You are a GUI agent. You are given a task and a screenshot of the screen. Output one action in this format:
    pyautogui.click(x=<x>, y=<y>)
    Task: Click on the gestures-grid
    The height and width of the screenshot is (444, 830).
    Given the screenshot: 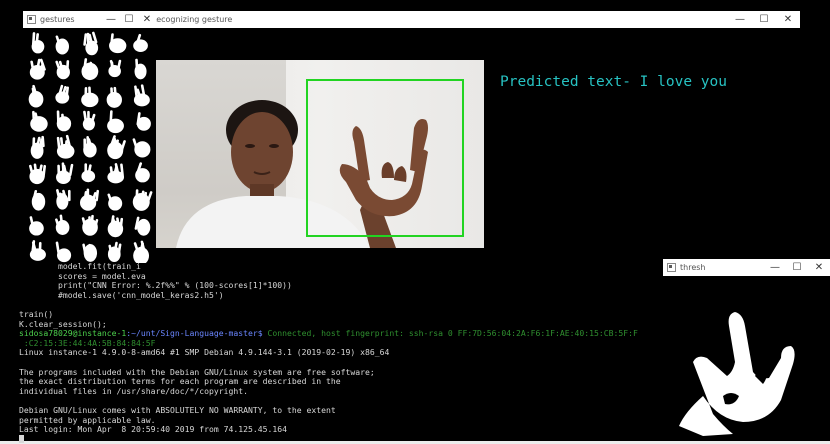 What is the action you would take?
    pyautogui.click(x=89, y=145)
    